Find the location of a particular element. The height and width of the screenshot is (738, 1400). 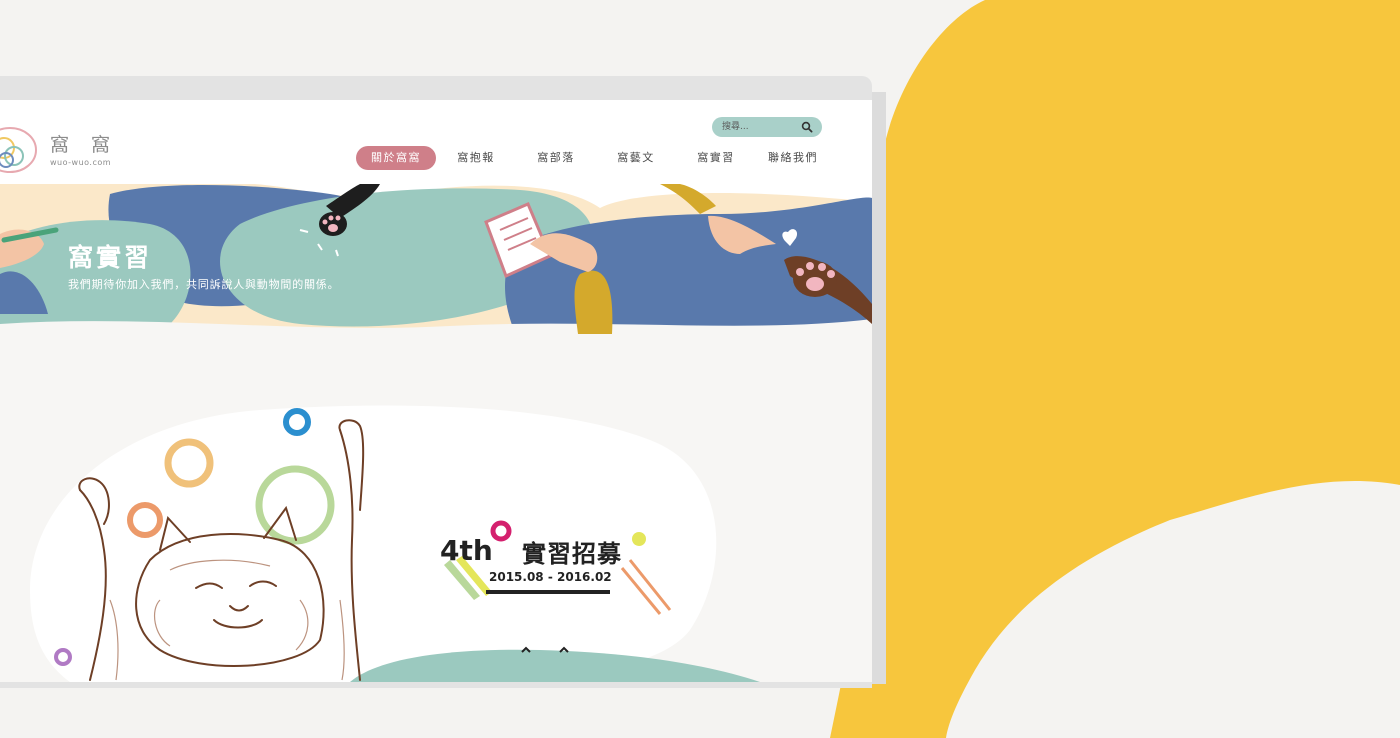

hero-banner: 窩實習 我們期待你加入我們，共同訴說人與動物間的關係。 is located at coordinates (436, 264).